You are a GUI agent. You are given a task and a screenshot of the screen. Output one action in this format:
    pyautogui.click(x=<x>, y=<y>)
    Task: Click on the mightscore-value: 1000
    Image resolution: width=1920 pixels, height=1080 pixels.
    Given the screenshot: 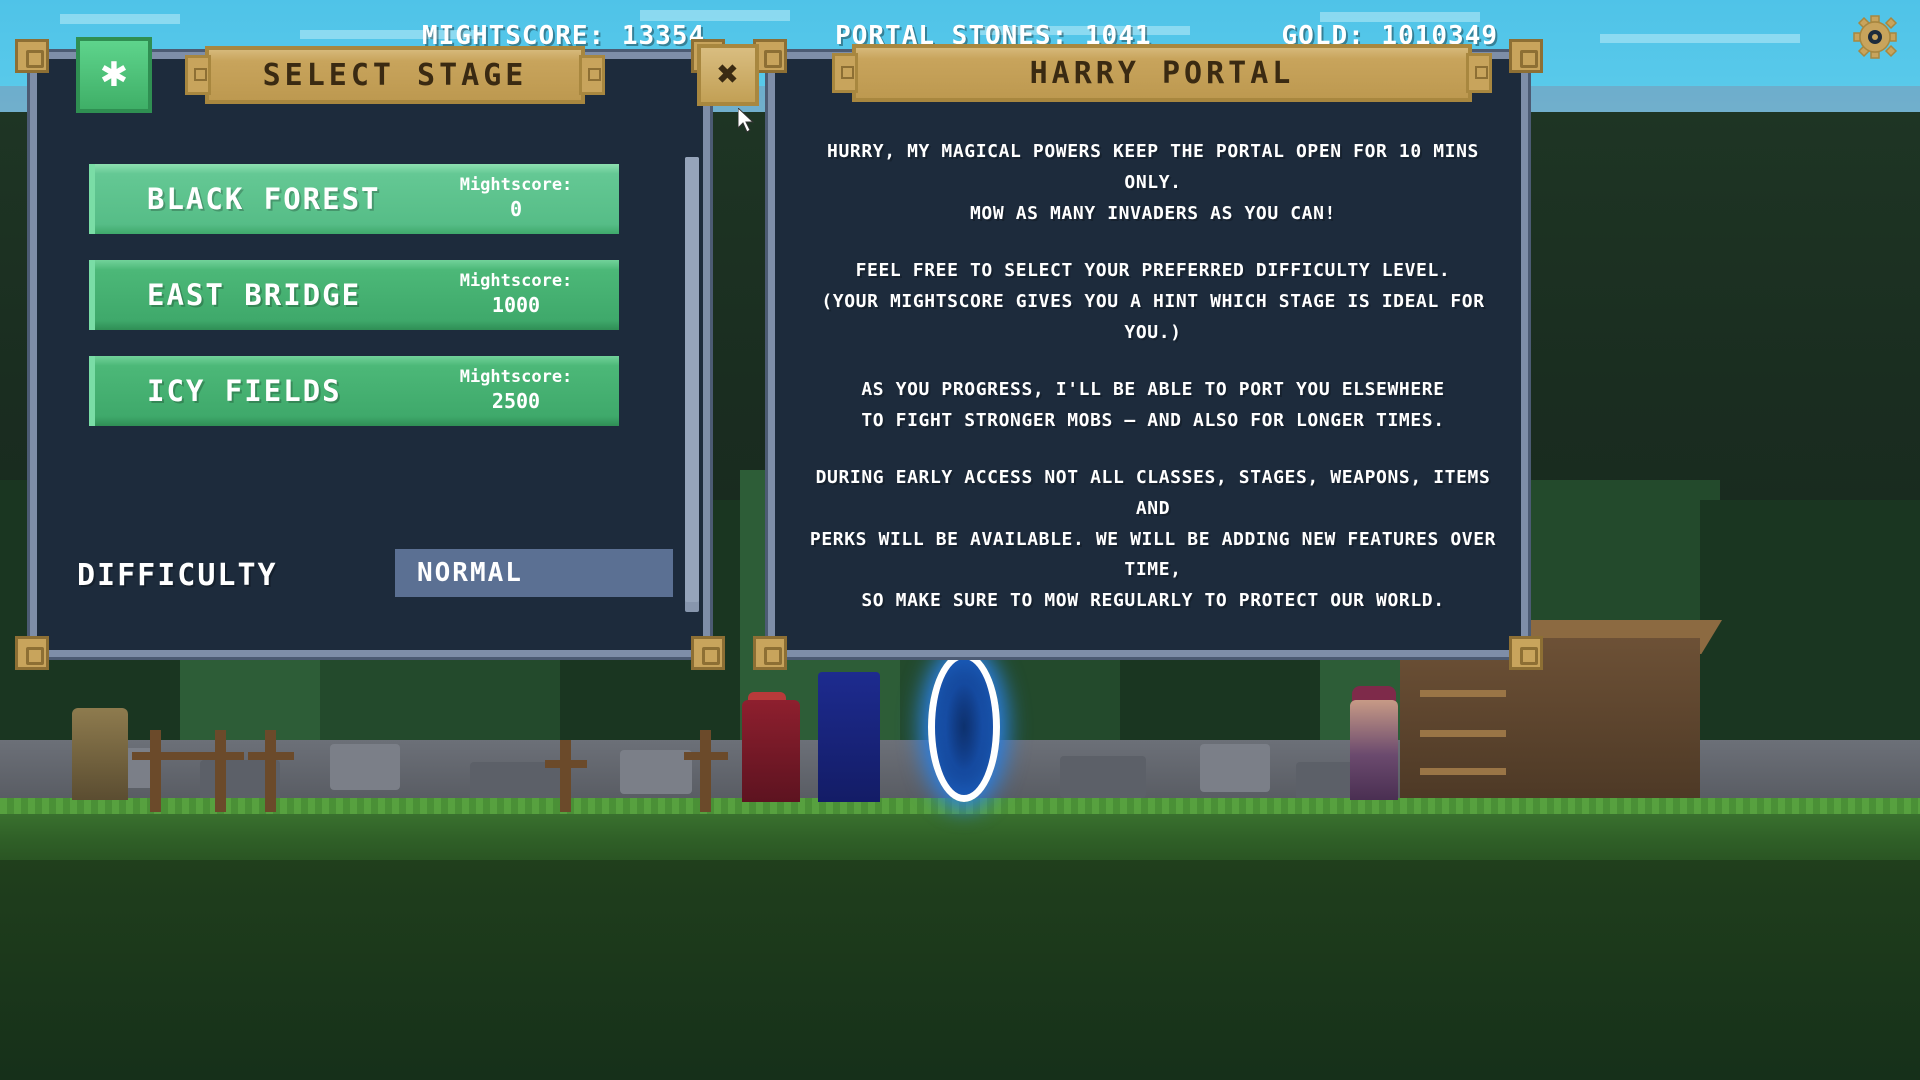 What is the action you would take?
    pyautogui.click(x=516, y=305)
    